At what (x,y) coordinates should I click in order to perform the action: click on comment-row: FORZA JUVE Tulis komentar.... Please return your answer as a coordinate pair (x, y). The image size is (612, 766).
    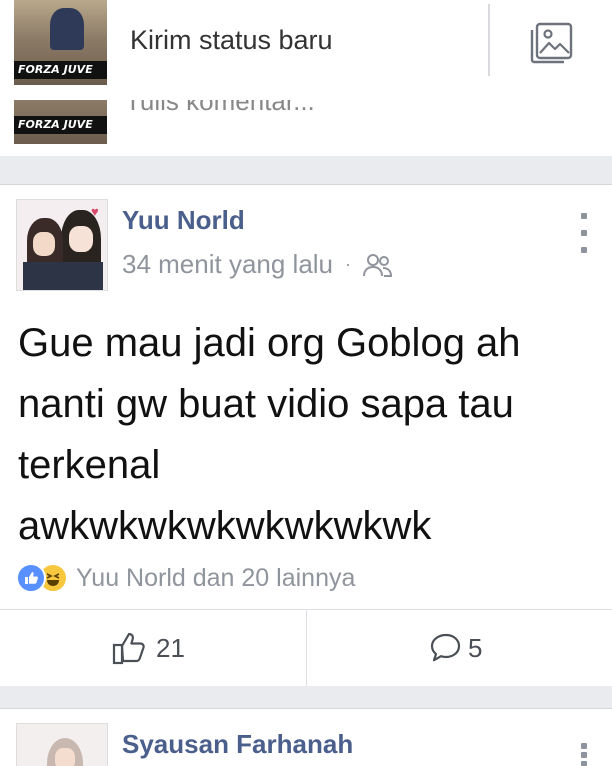
    Looking at the image, I should click on (306, 128).